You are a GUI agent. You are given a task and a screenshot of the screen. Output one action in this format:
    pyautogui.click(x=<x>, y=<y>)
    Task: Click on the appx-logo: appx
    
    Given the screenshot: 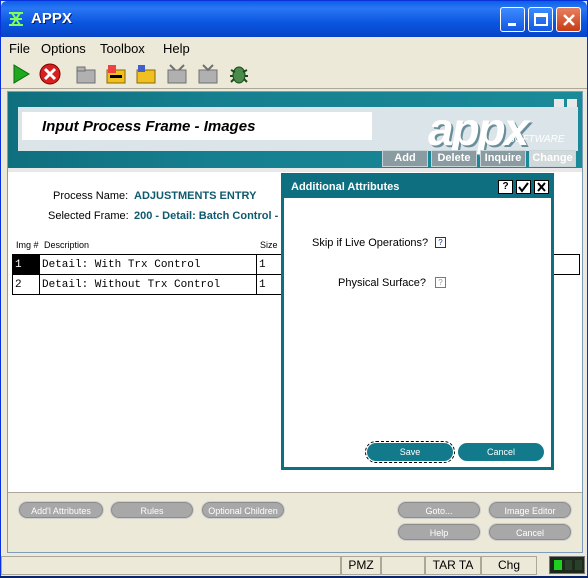 What is the action you would take?
    pyautogui.click(x=478, y=129)
    